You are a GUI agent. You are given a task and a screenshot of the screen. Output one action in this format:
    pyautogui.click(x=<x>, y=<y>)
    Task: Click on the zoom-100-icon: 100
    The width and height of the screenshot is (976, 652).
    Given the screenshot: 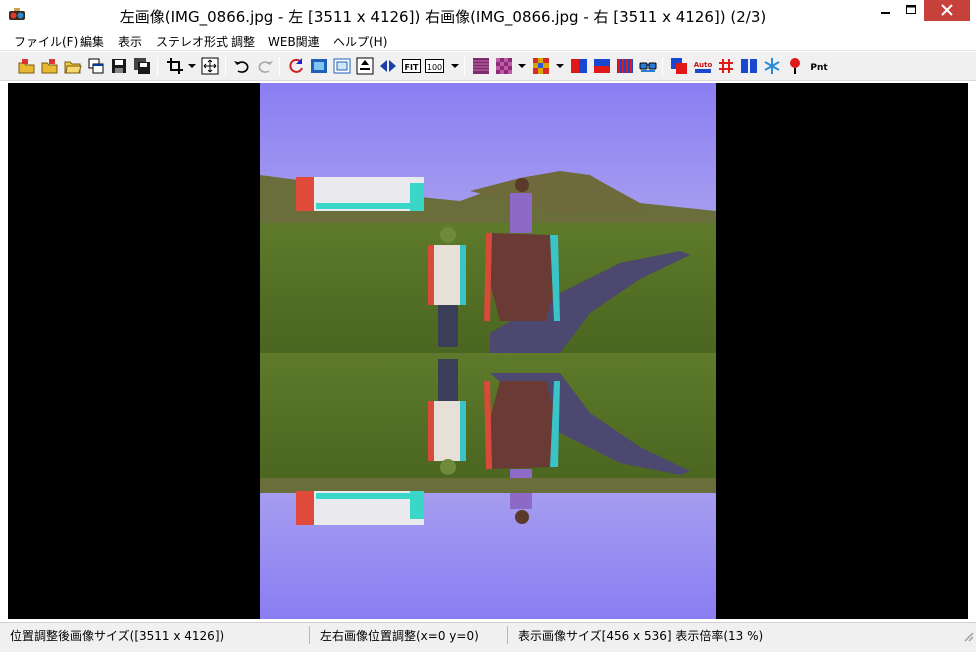 What is the action you would take?
    pyautogui.click(x=434, y=66)
    